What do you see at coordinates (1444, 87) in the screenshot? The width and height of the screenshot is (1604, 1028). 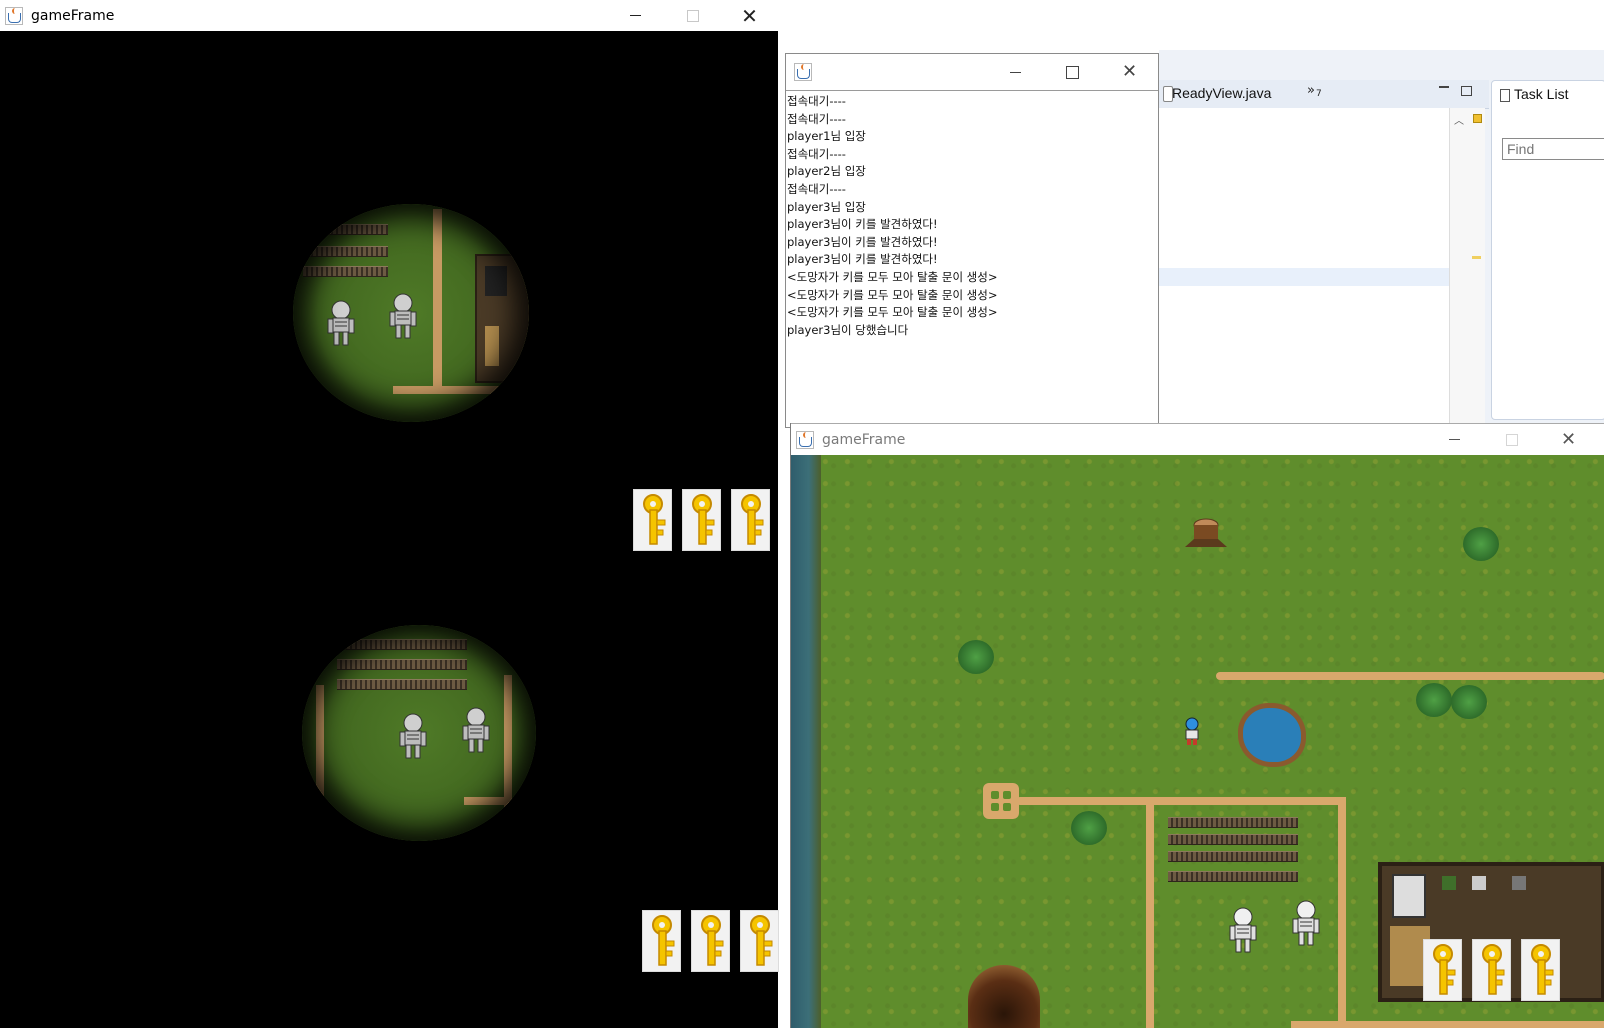 I see `minimize-view-icon` at bounding box center [1444, 87].